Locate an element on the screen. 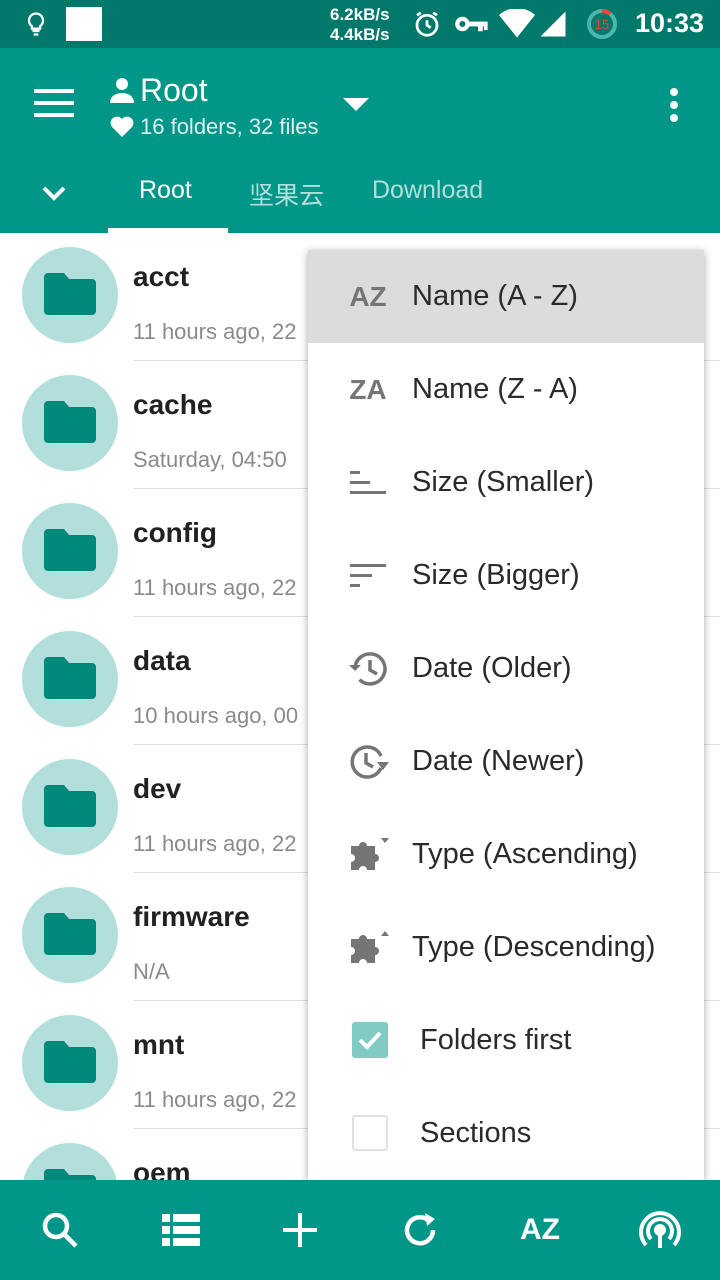  sort-date-older: Date (Older) is located at coordinates (506, 668).